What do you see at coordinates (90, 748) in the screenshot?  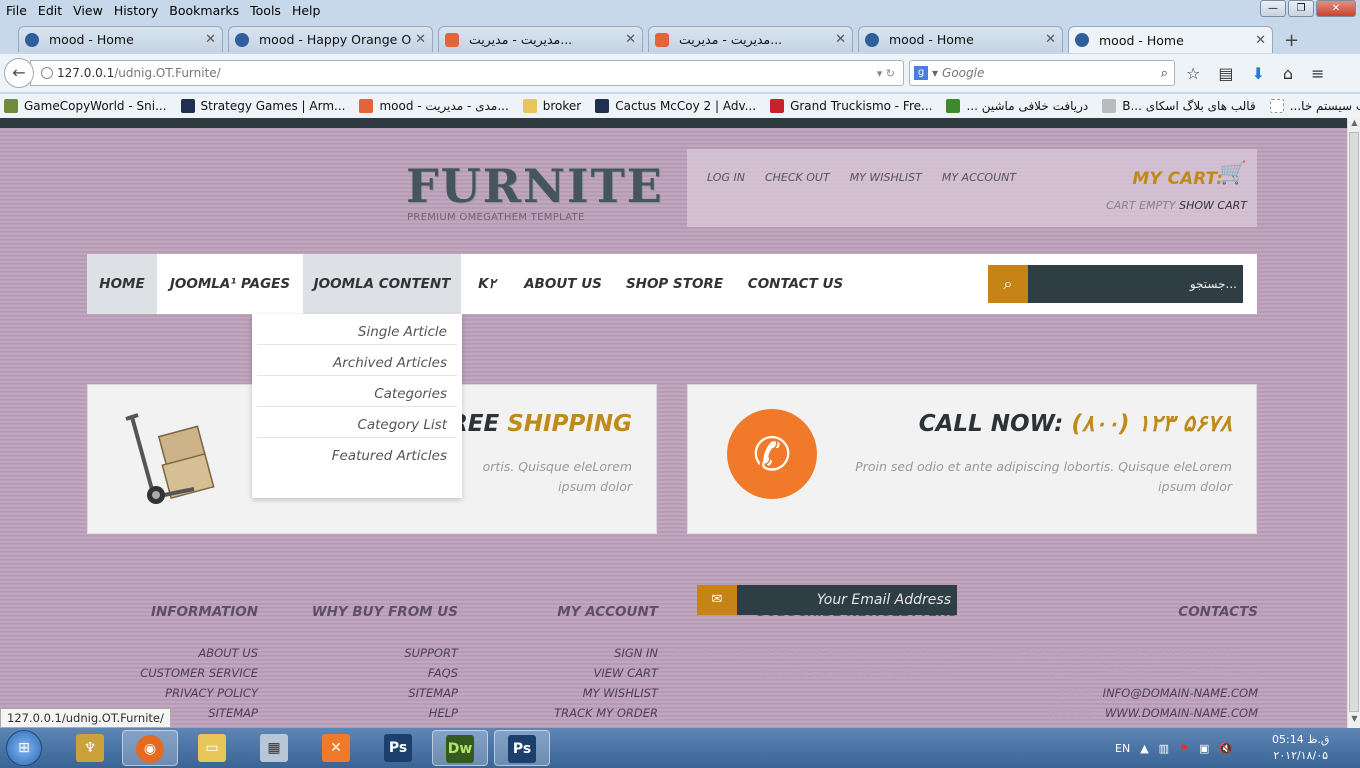 I see `taskbar-app-emblem: ♆` at bounding box center [90, 748].